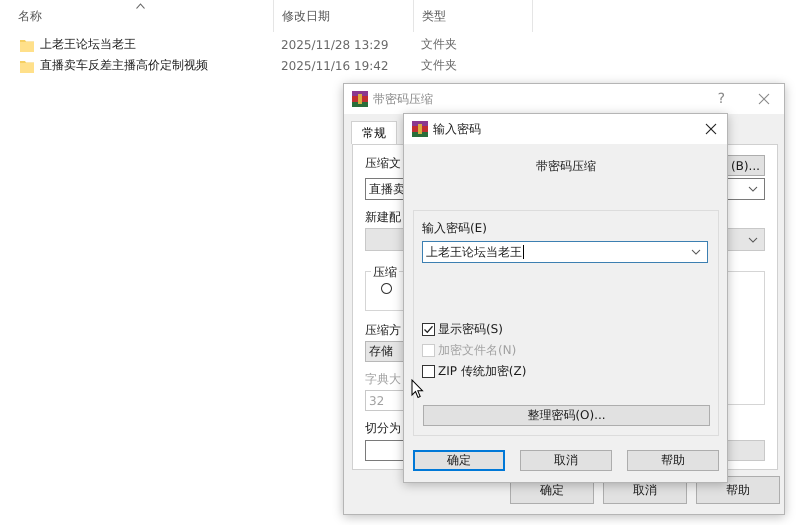 The width and height of the screenshot is (800, 525). What do you see at coordinates (374, 132) in the screenshot?
I see `tab: 常规` at bounding box center [374, 132].